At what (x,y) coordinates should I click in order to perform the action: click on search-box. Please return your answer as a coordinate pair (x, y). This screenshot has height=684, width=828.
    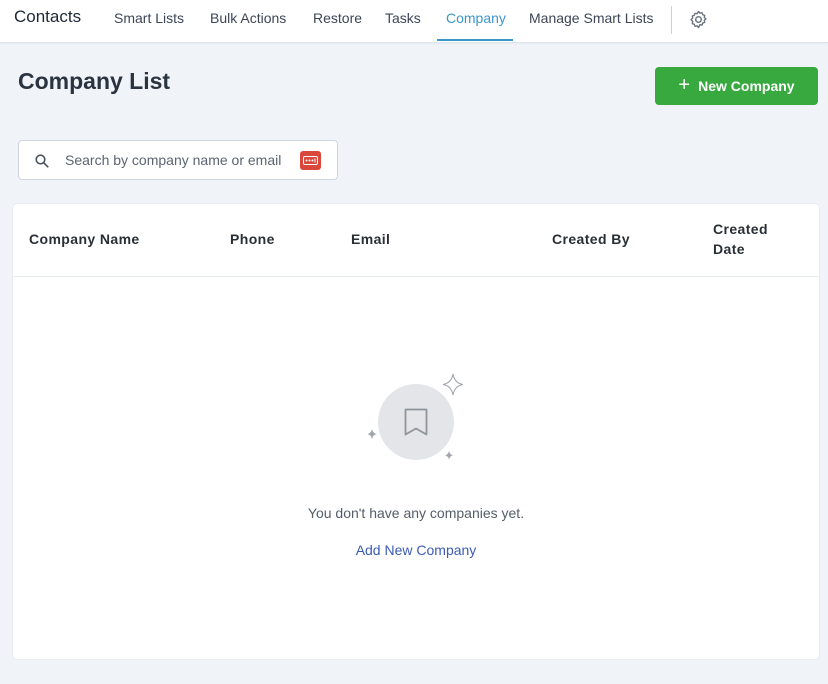
    Looking at the image, I should click on (178, 160).